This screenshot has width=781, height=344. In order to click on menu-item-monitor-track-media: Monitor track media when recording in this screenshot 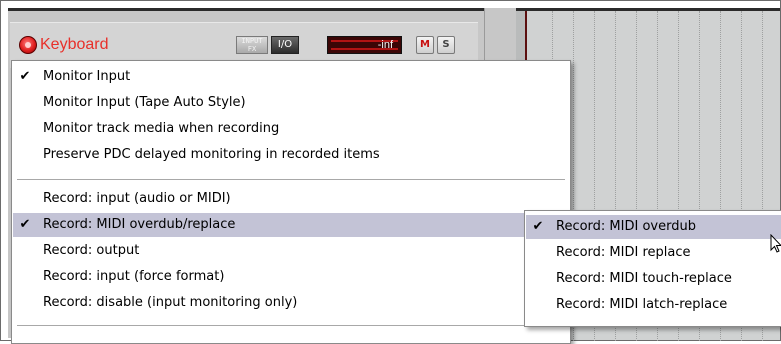, I will do `click(291, 129)`.